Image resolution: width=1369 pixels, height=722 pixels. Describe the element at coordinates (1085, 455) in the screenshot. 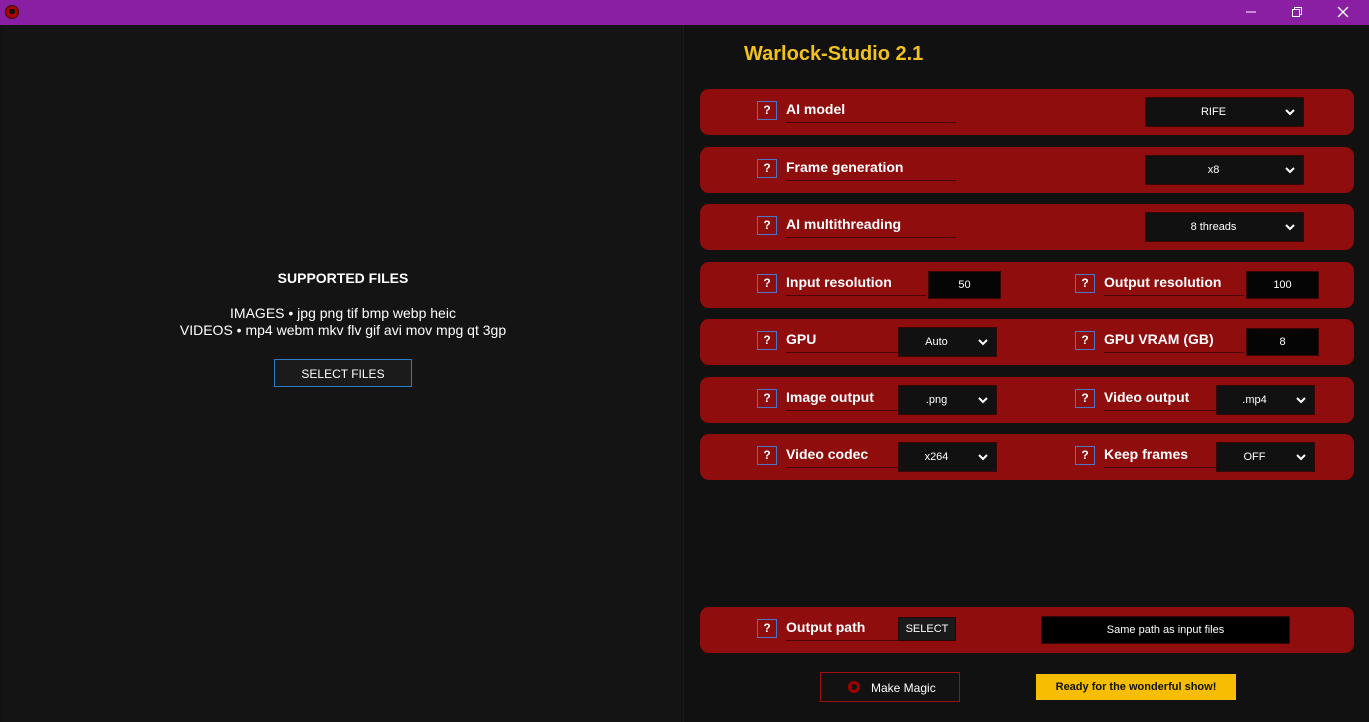

I see `keep-frames-help-button: ?` at that location.